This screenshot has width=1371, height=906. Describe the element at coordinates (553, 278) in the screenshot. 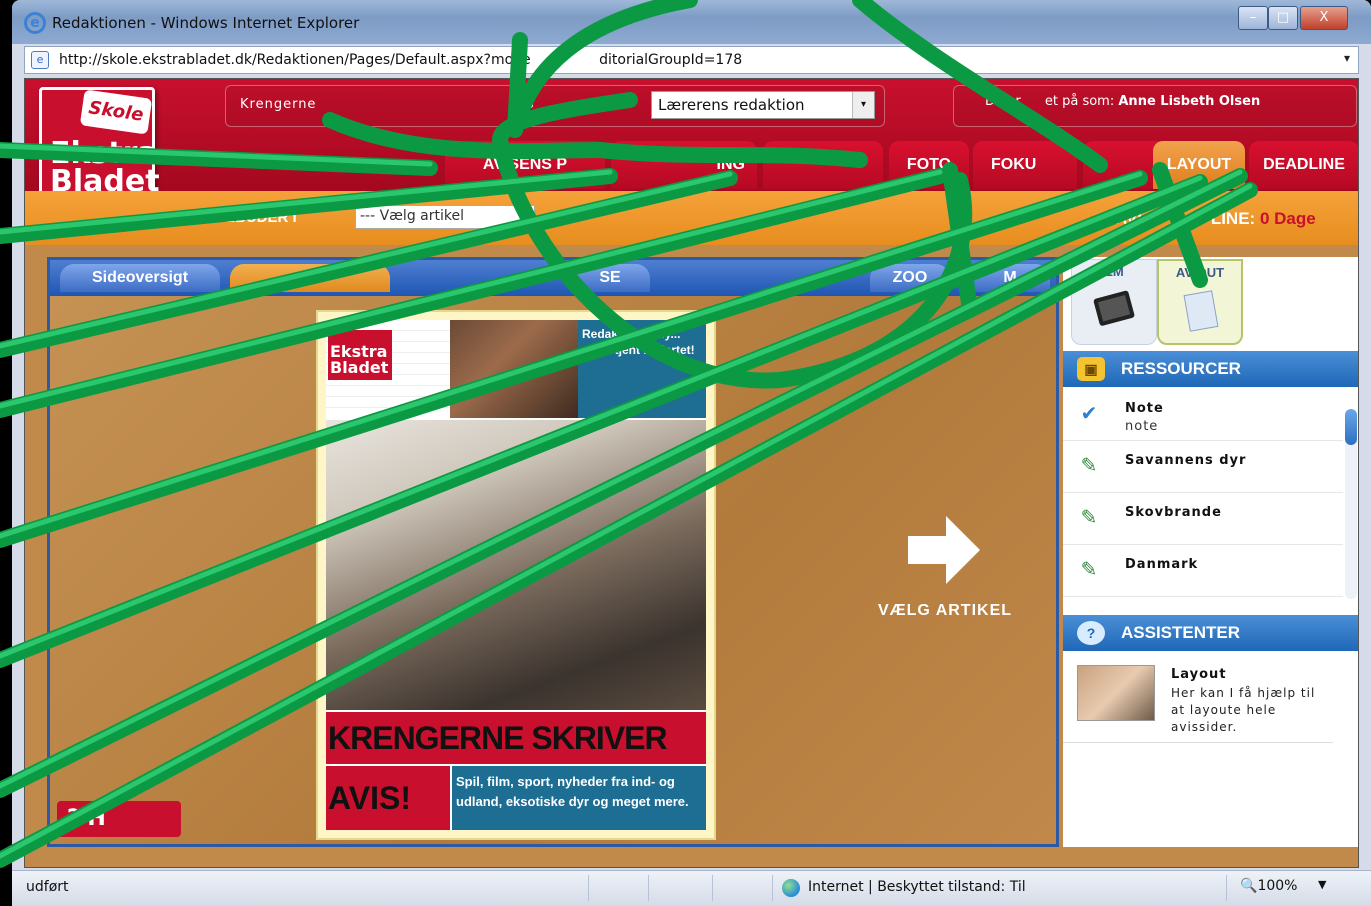

I see `workspace-tabs: Sideoversigt SE ZOO M` at that location.